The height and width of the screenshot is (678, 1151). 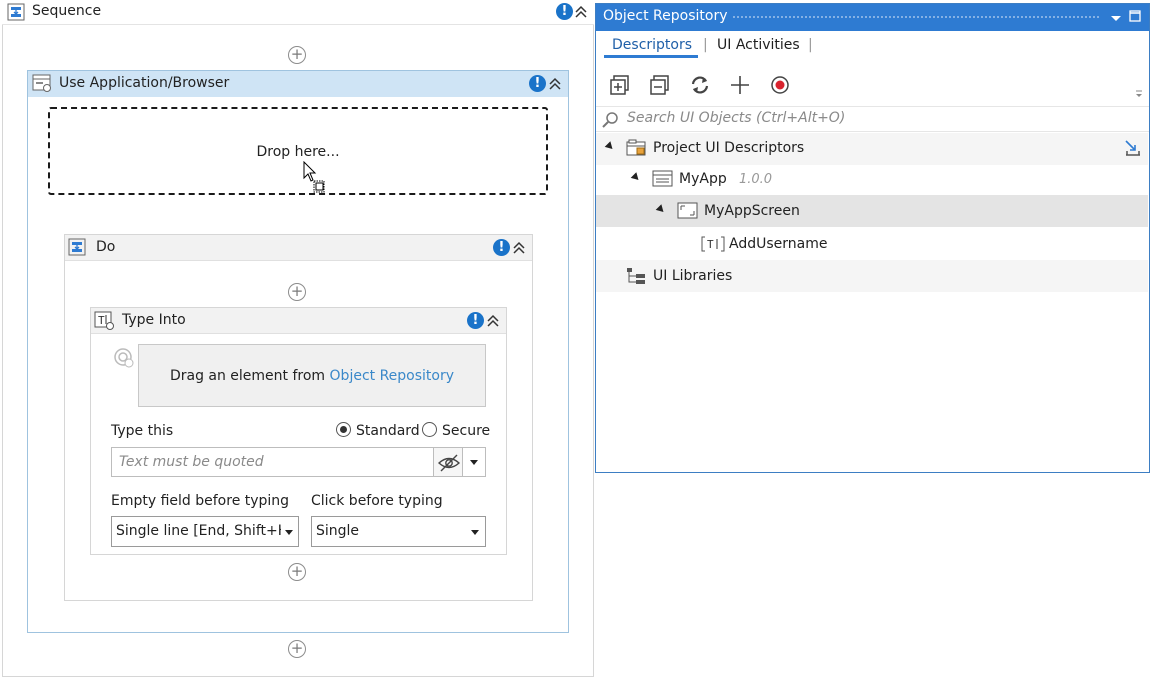 What do you see at coordinates (537, 83) in the screenshot?
I see `use-app-warning-icon: !` at bounding box center [537, 83].